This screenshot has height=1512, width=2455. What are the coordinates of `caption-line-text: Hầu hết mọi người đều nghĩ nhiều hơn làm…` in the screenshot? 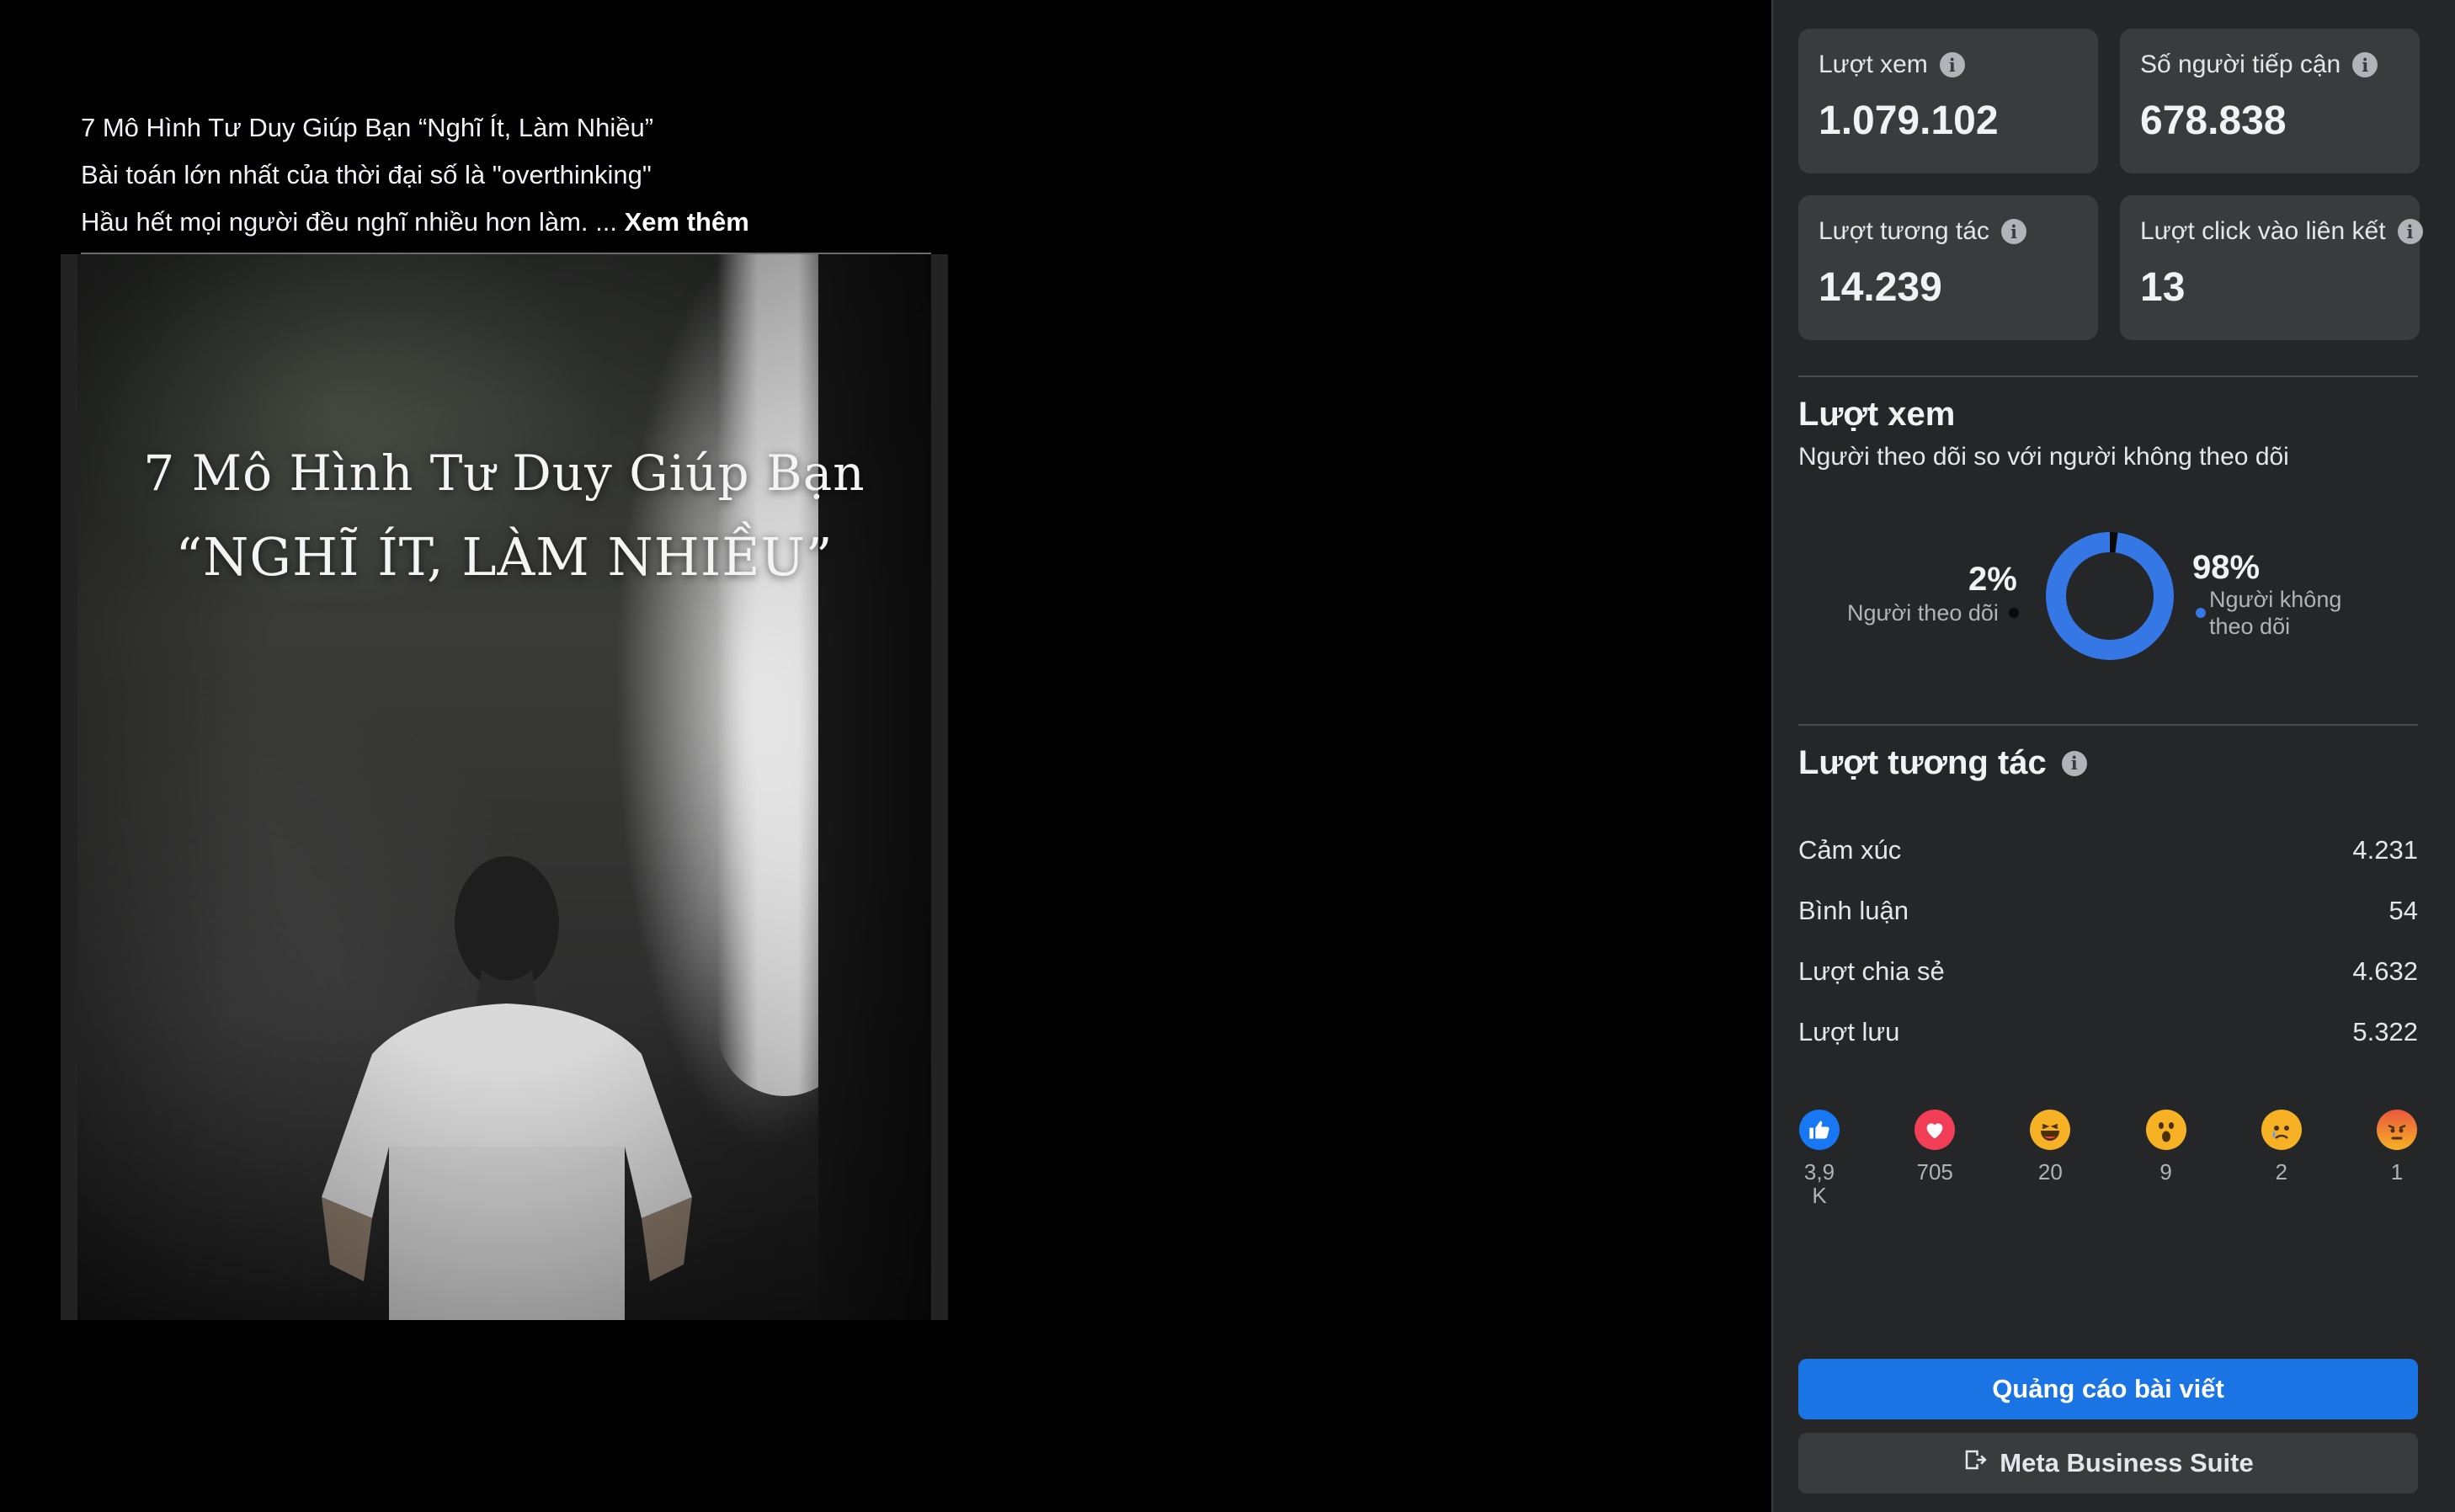 It's located at (349, 222).